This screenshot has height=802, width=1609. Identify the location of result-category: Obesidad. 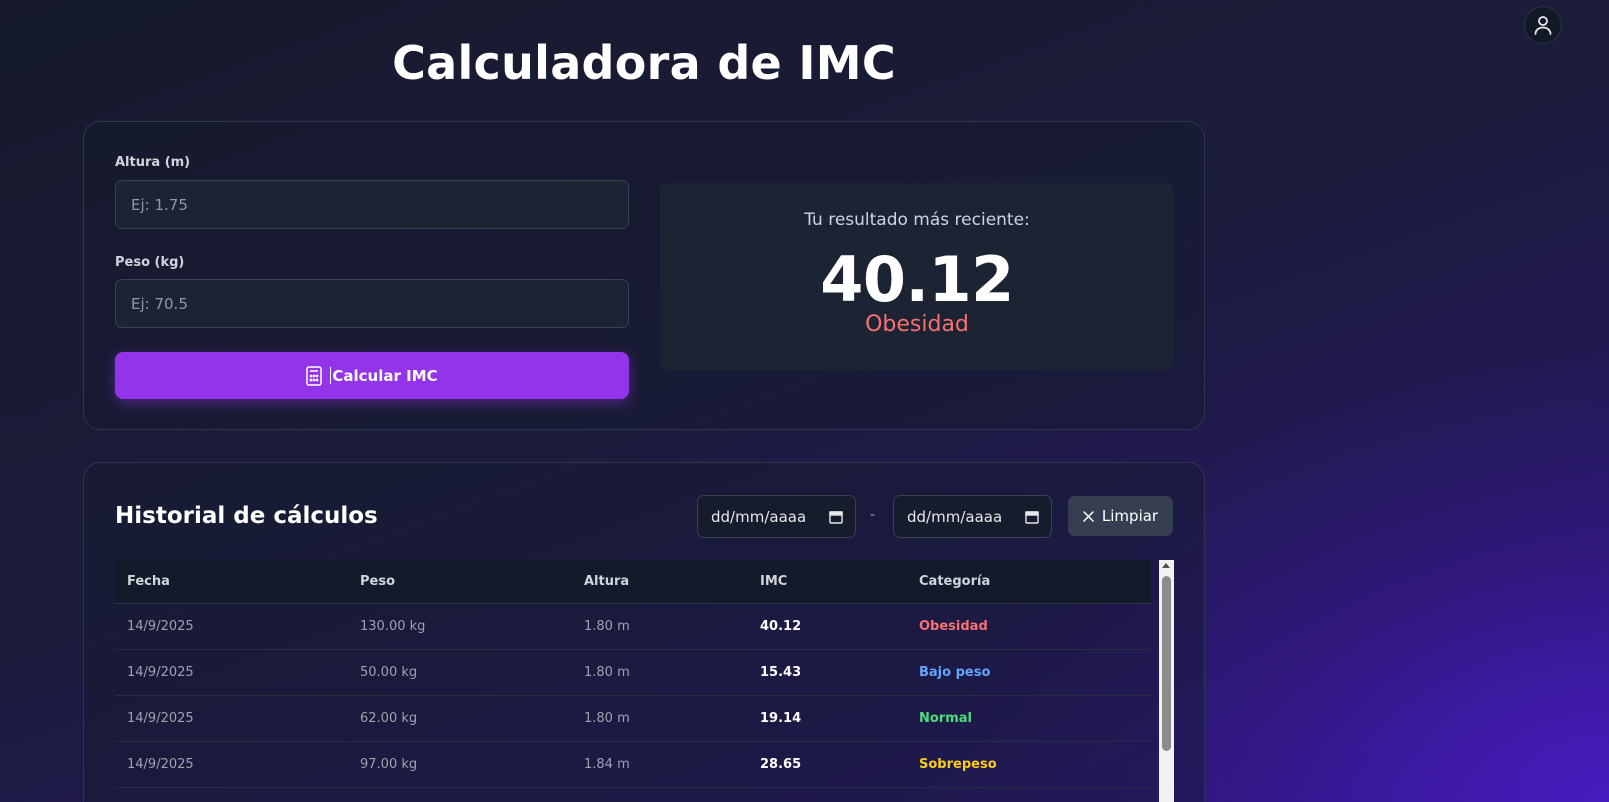
(917, 324).